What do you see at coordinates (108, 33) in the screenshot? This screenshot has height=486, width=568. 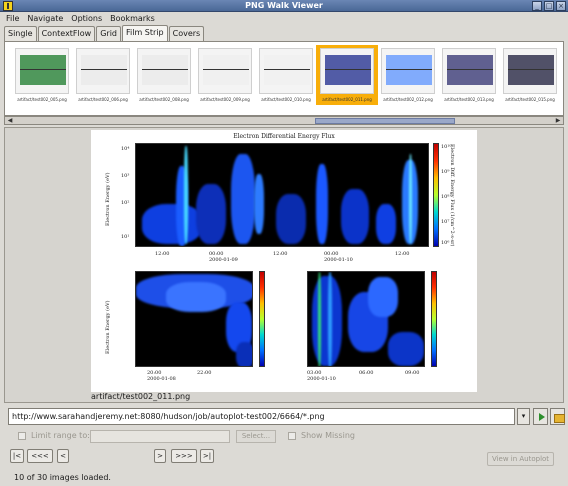 I see `tab-grid: Grid` at bounding box center [108, 33].